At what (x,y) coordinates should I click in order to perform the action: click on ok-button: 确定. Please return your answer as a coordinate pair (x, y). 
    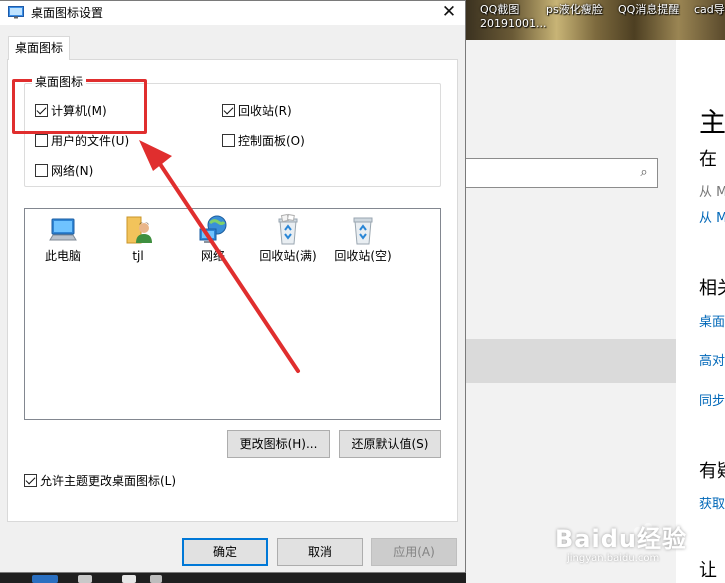
    Looking at the image, I should click on (225, 552).